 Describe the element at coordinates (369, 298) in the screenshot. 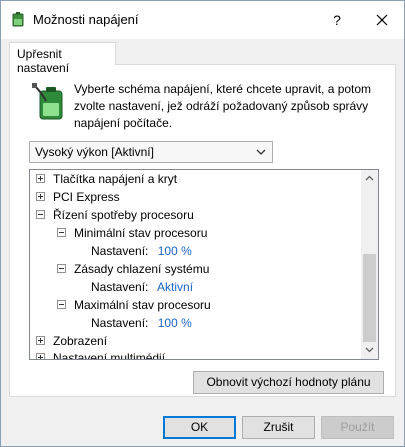

I see `scroll-thumb` at that location.